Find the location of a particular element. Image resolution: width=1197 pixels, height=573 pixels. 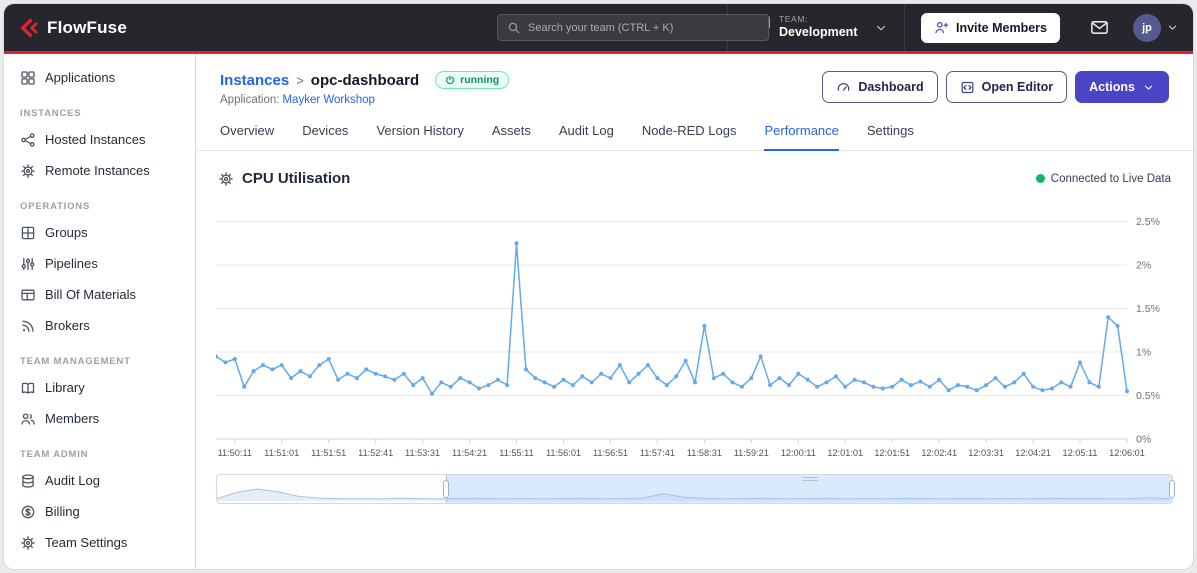

sidebar-item-billing: Billing is located at coordinates (99, 511).